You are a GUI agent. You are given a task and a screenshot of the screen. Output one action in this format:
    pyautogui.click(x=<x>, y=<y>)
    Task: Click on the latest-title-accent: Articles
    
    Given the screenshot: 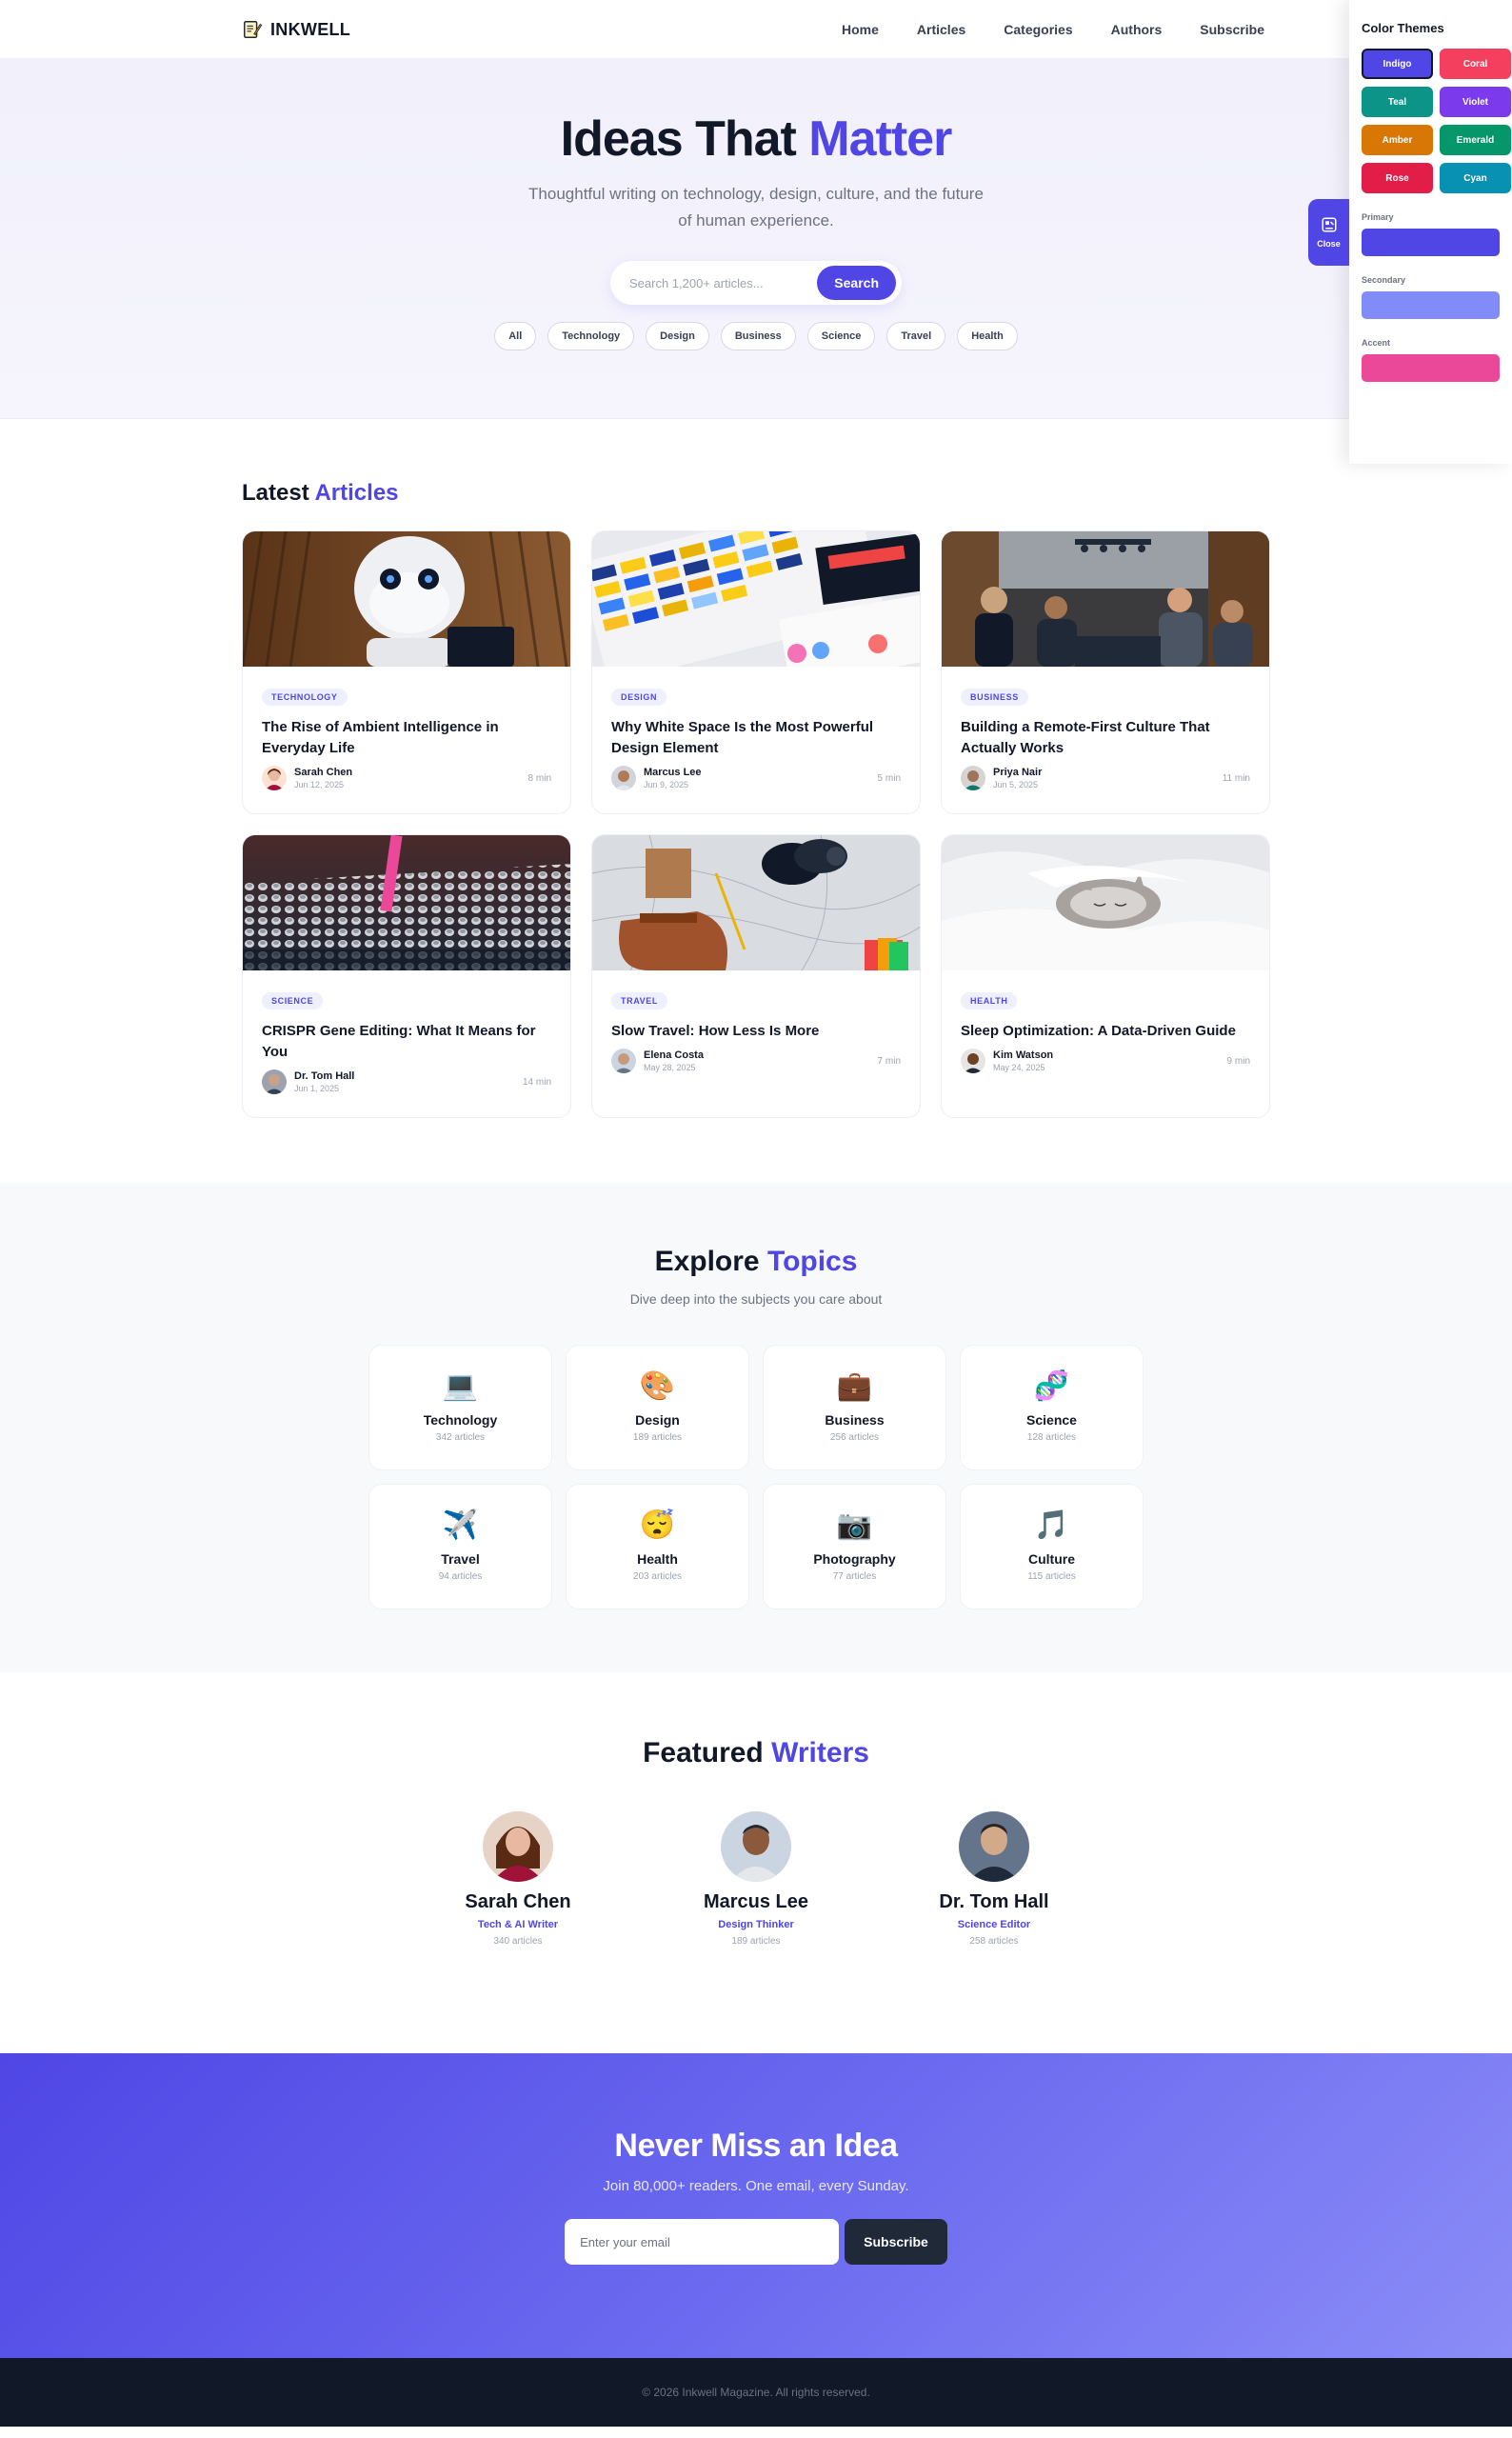 What is the action you would take?
    pyautogui.click(x=356, y=493)
    